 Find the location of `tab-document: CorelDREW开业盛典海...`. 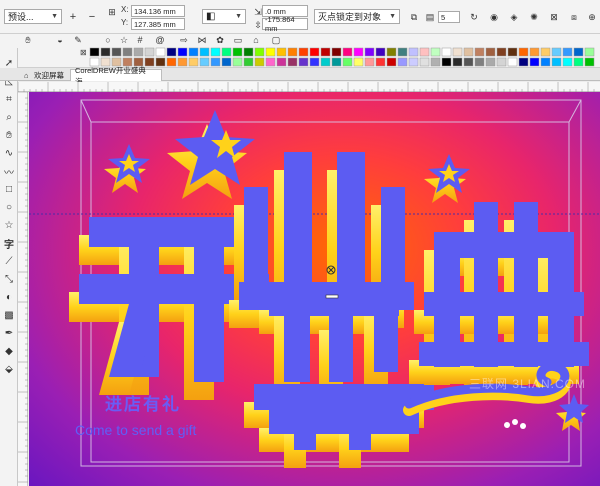

tab-document: CorelDREW开业盛典海... is located at coordinates (116, 76).